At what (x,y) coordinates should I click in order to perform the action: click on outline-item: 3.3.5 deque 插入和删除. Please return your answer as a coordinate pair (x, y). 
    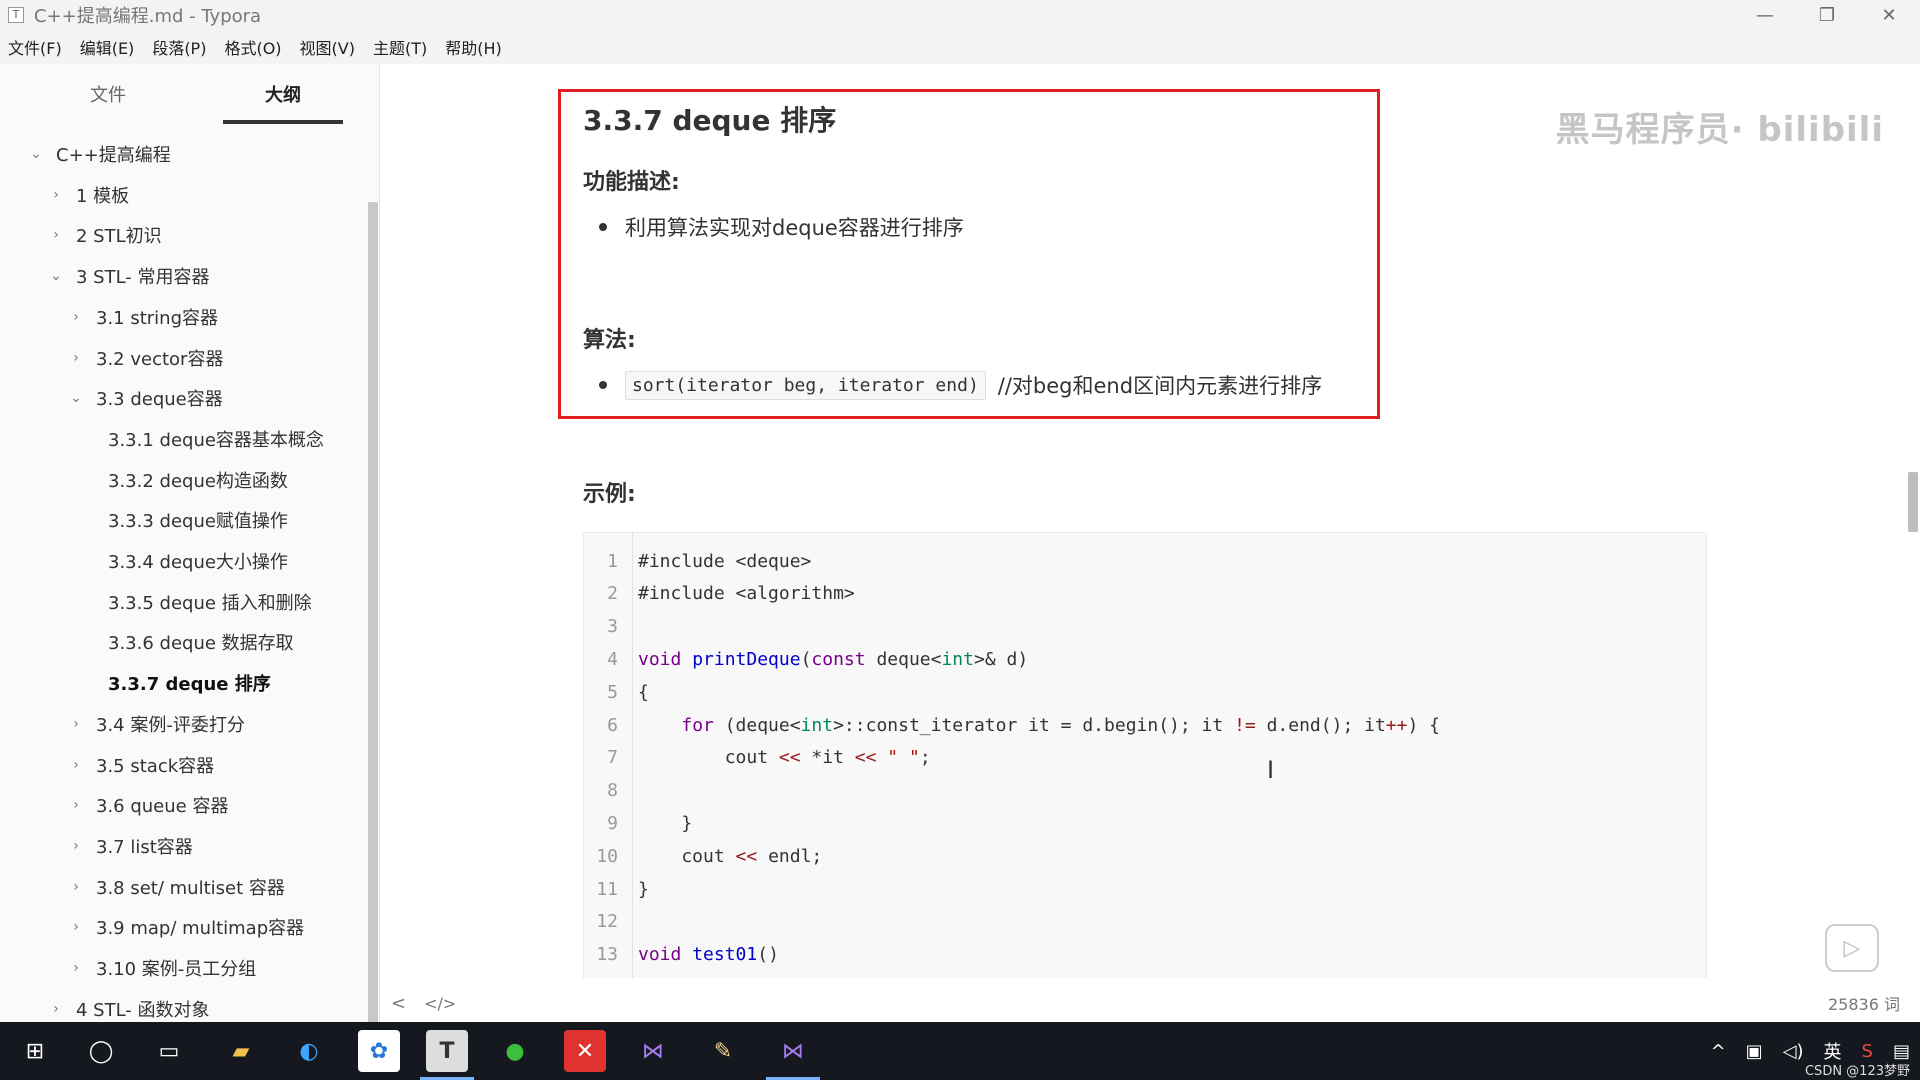
    Looking at the image, I should click on (210, 602).